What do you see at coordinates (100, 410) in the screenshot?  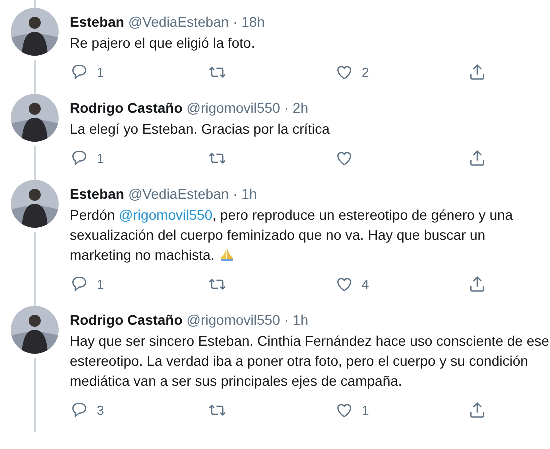 I see `reply-count: 3` at bounding box center [100, 410].